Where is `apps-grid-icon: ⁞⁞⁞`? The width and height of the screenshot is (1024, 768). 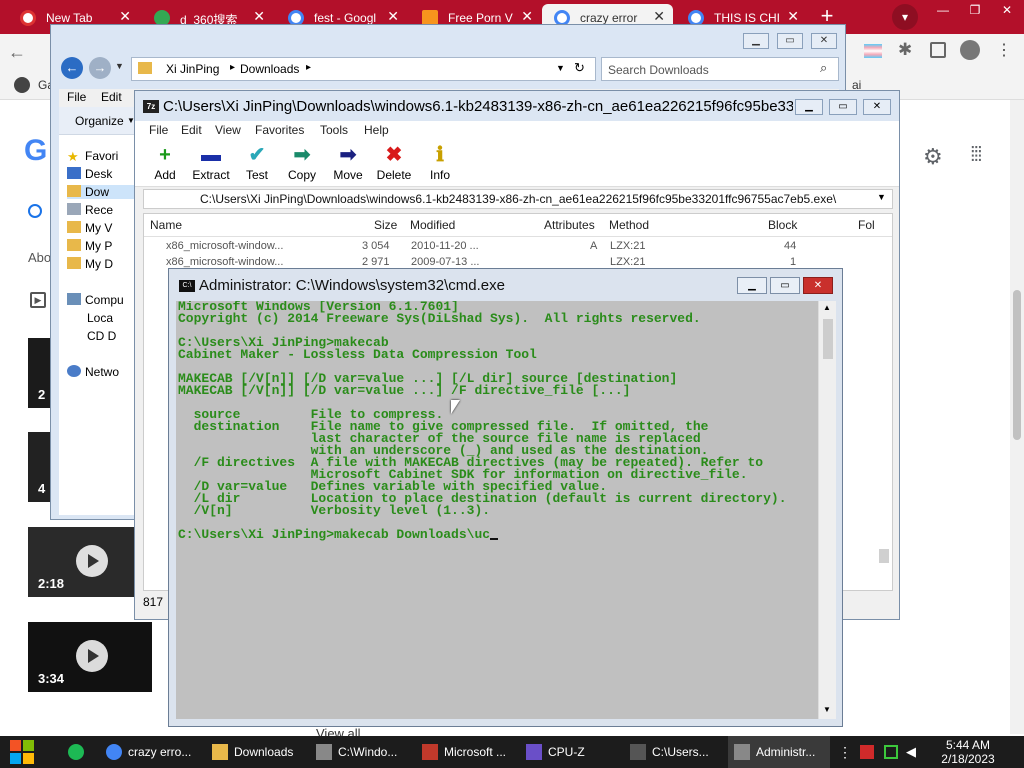
apps-grid-icon: ⁞⁞⁞ is located at coordinates (976, 155).